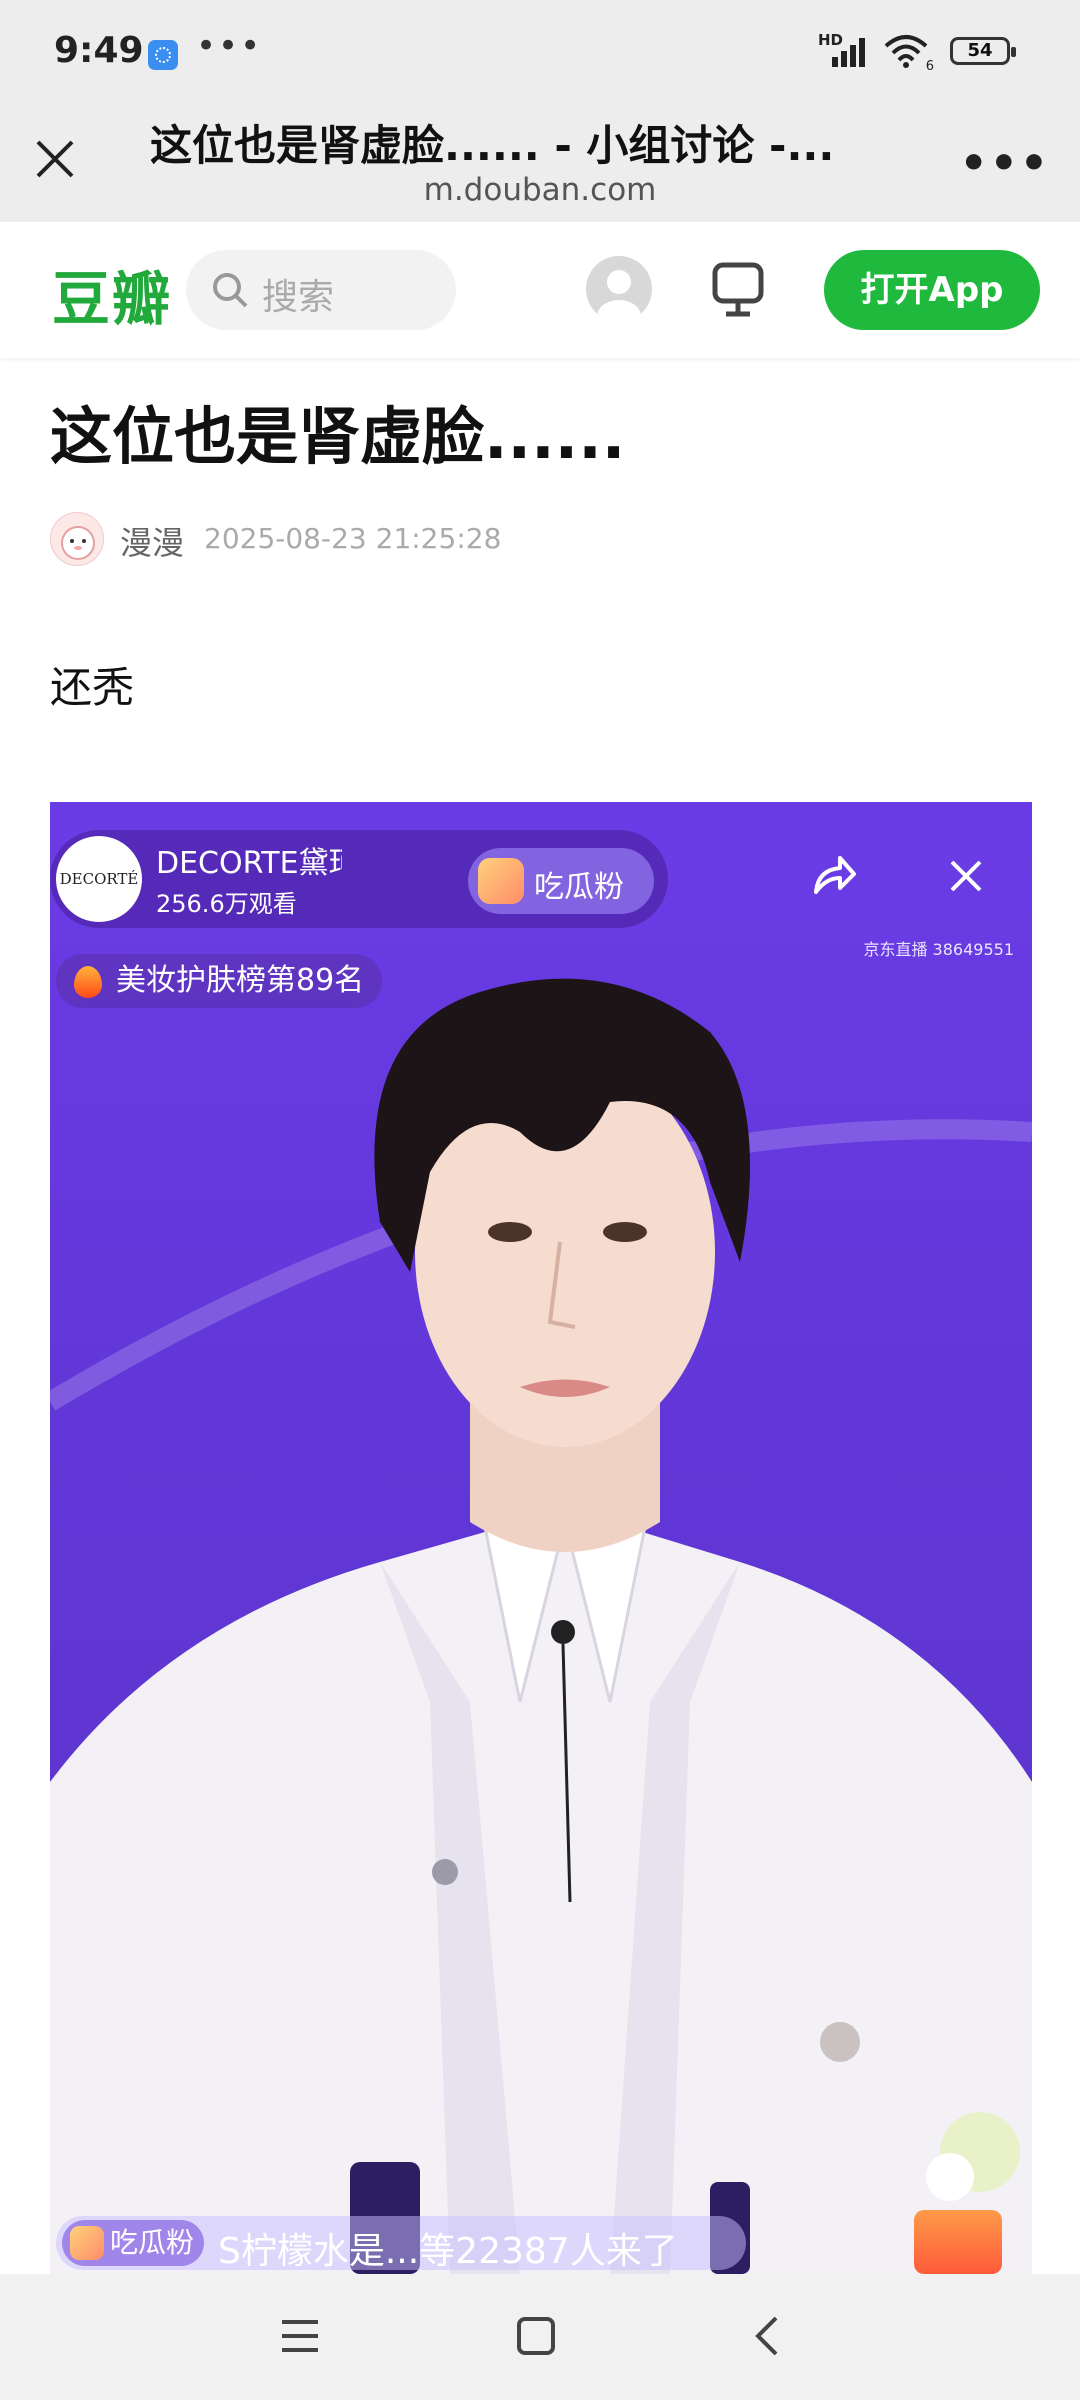  What do you see at coordinates (579, 887) in the screenshot?
I see `fan-button-label: 吃瓜粉` at bounding box center [579, 887].